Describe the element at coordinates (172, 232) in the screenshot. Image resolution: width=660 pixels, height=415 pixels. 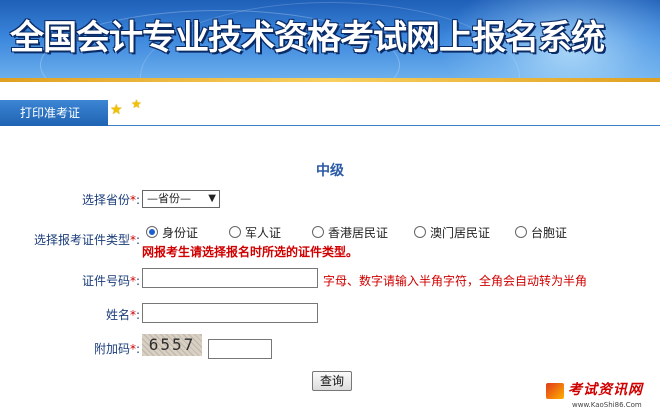
I see `cert-option-id-card: 身份证` at that location.